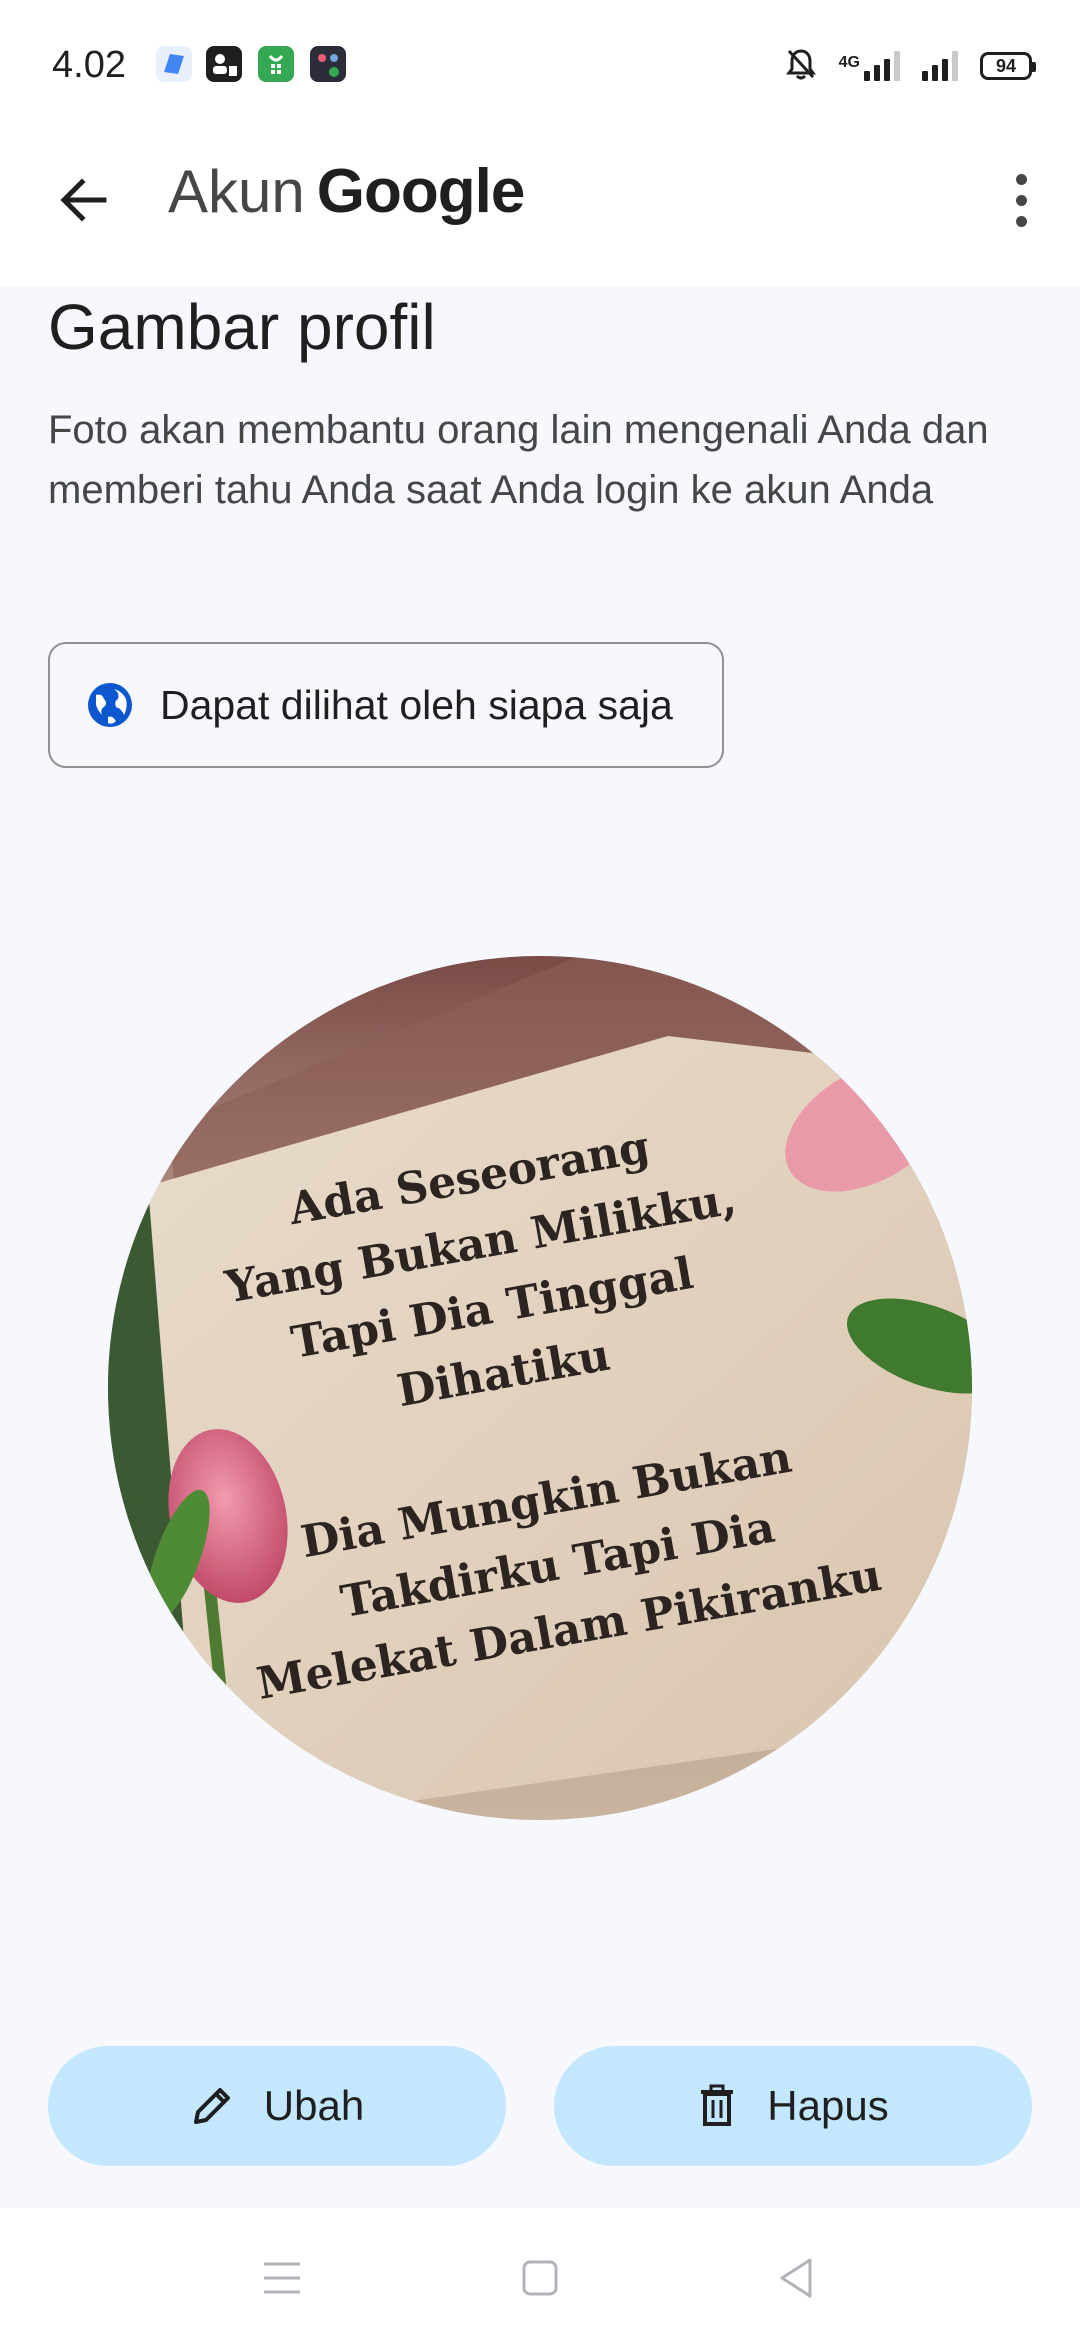 The height and width of the screenshot is (2340, 1080). I want to click on status-time: 4.02, so click(89, 65).